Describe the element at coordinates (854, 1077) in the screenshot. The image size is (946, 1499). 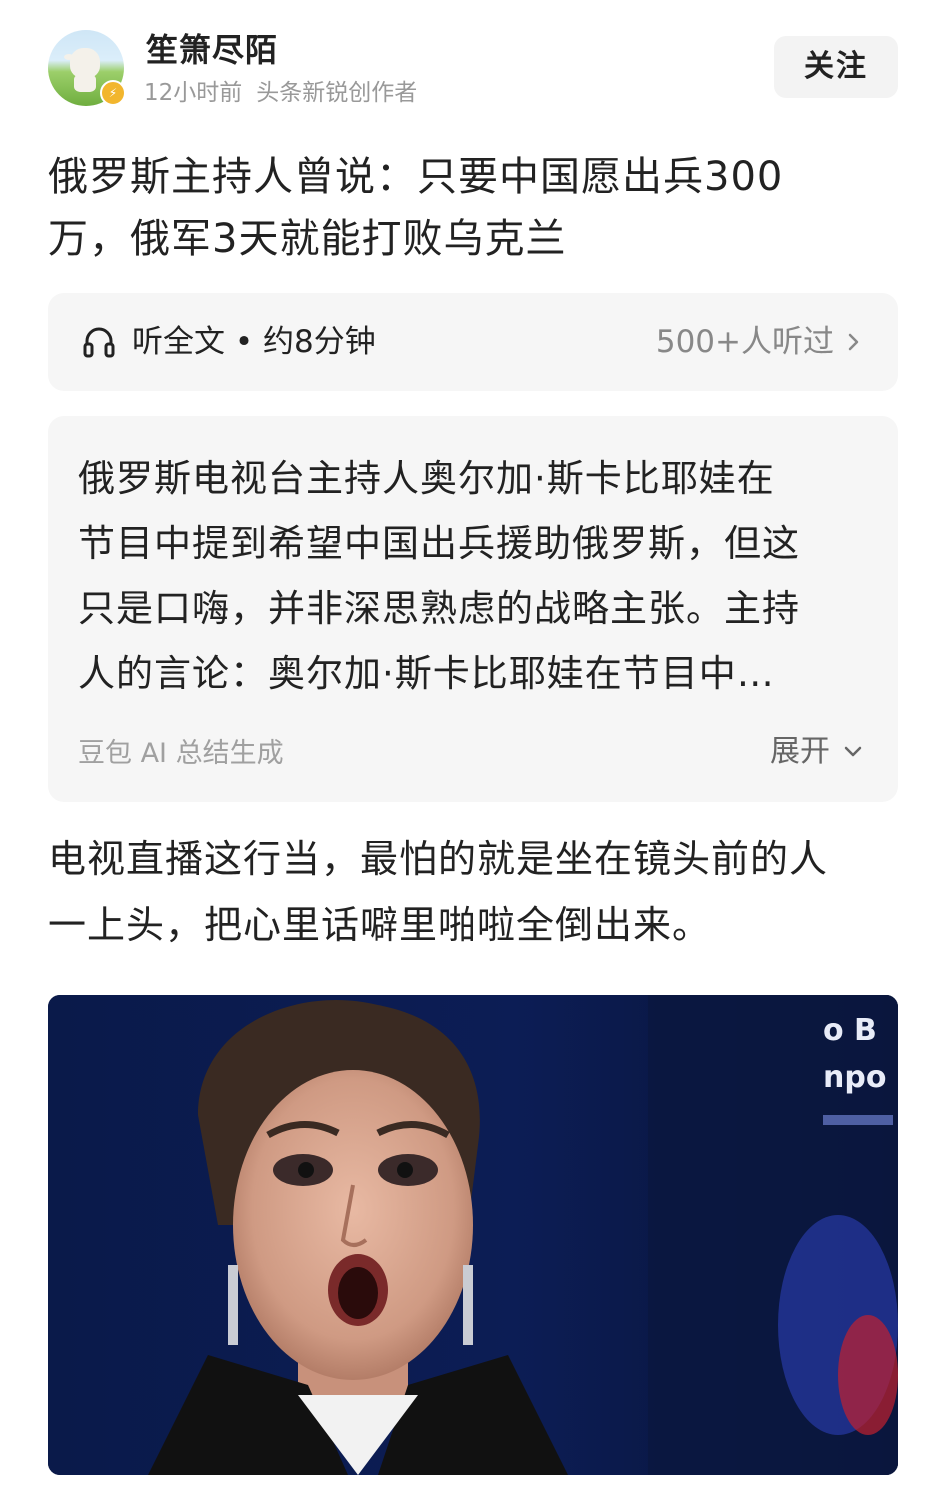
I see `image-overlay-text: npo` at that location.